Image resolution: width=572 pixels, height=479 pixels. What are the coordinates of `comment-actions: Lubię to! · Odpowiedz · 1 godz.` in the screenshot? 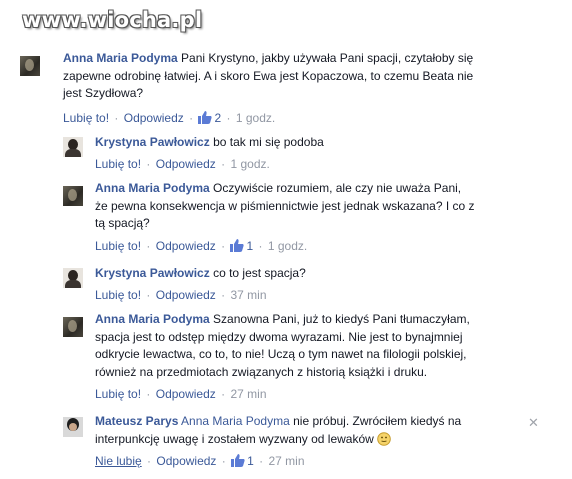 It's located at (182, 164).